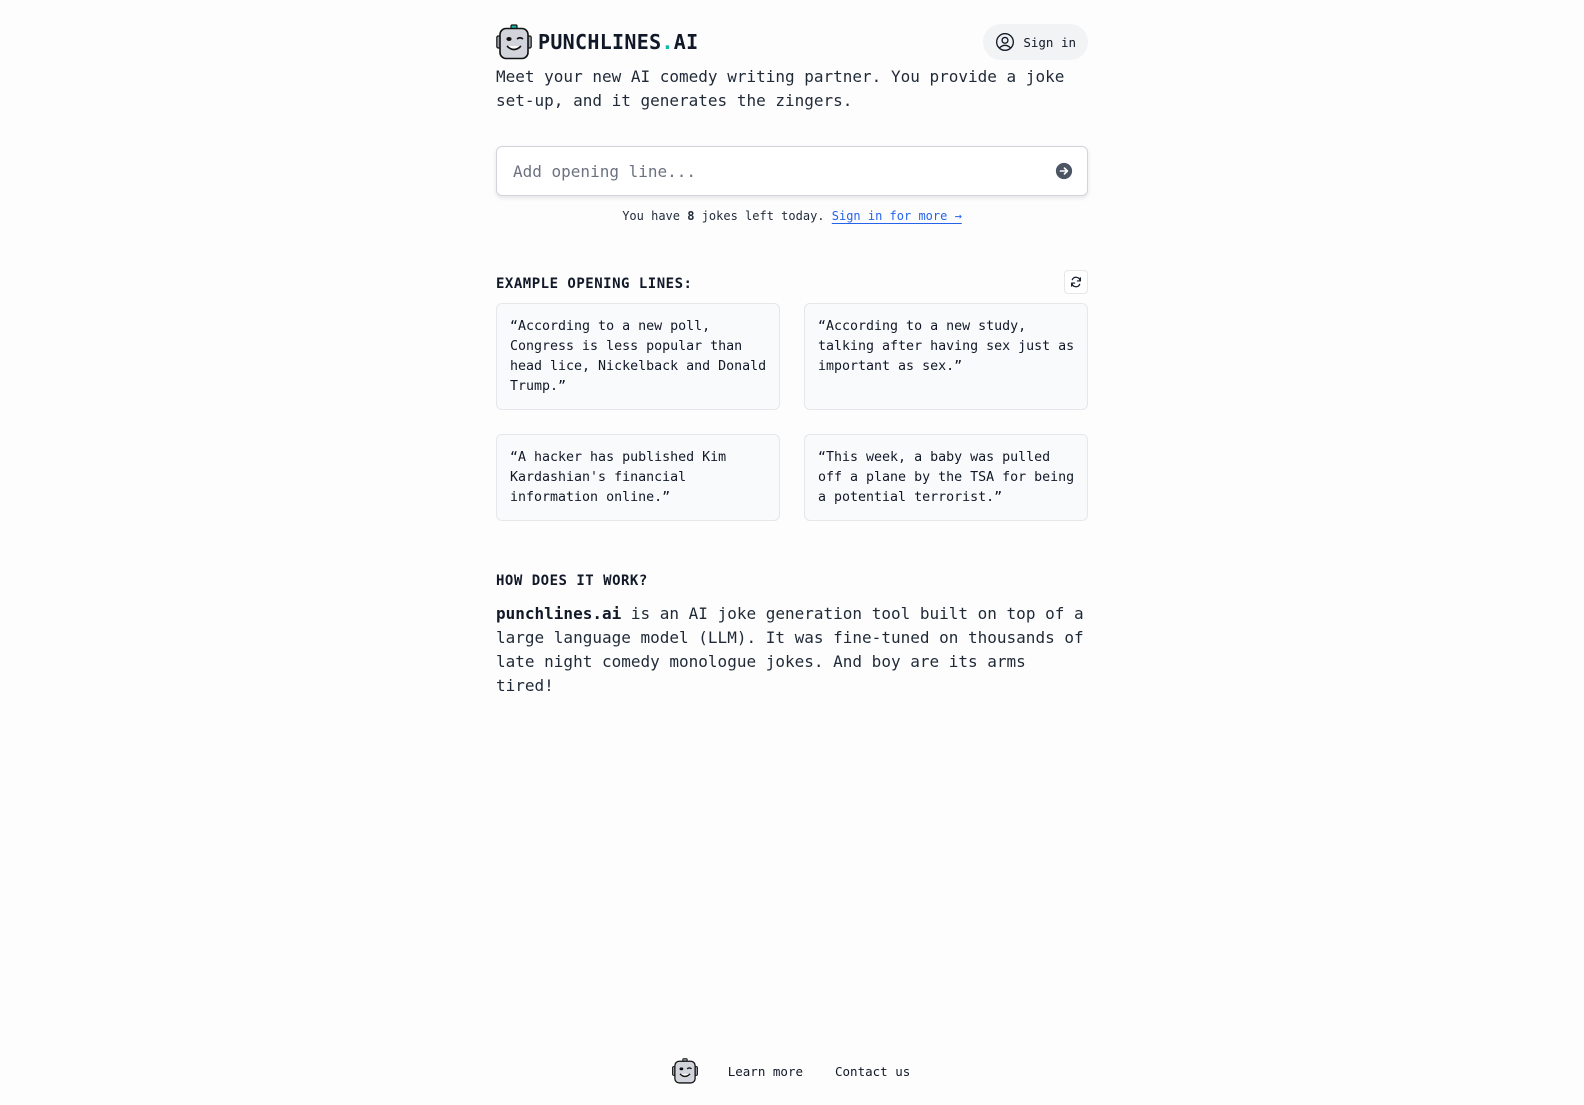 Image resolution: width=1584 pixels, height=1105 pixels. I want to click on sign-in-for-more-link: Sign in for more →, so click(897, 216).